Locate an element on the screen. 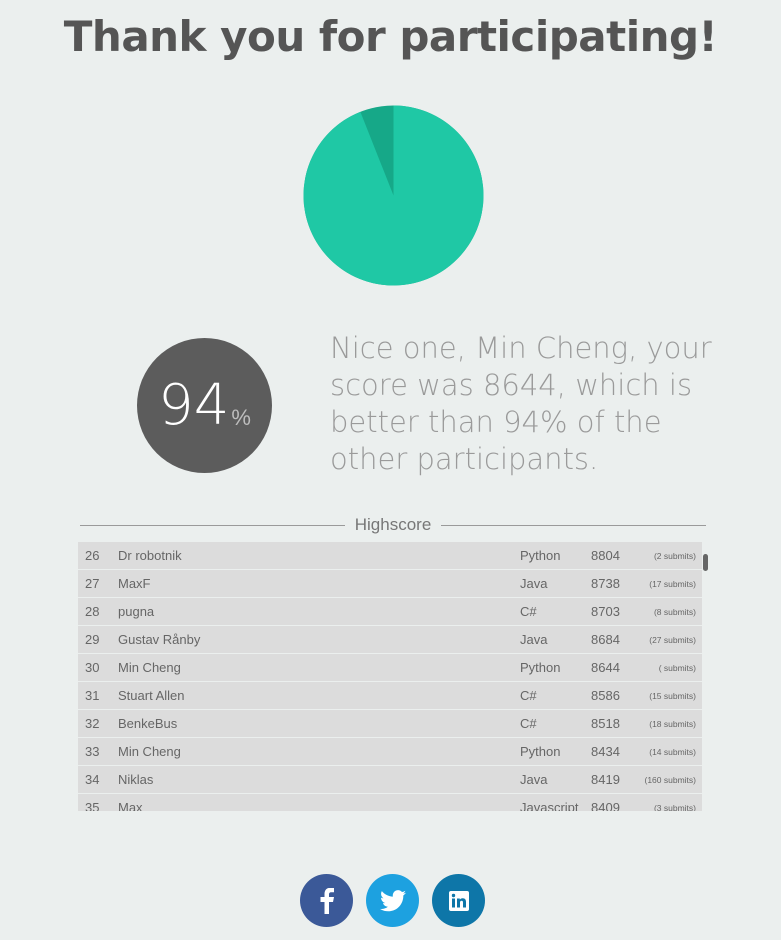 This screenshot has width=781, height=940. rank: 31 is located at coordinates (92, 695).